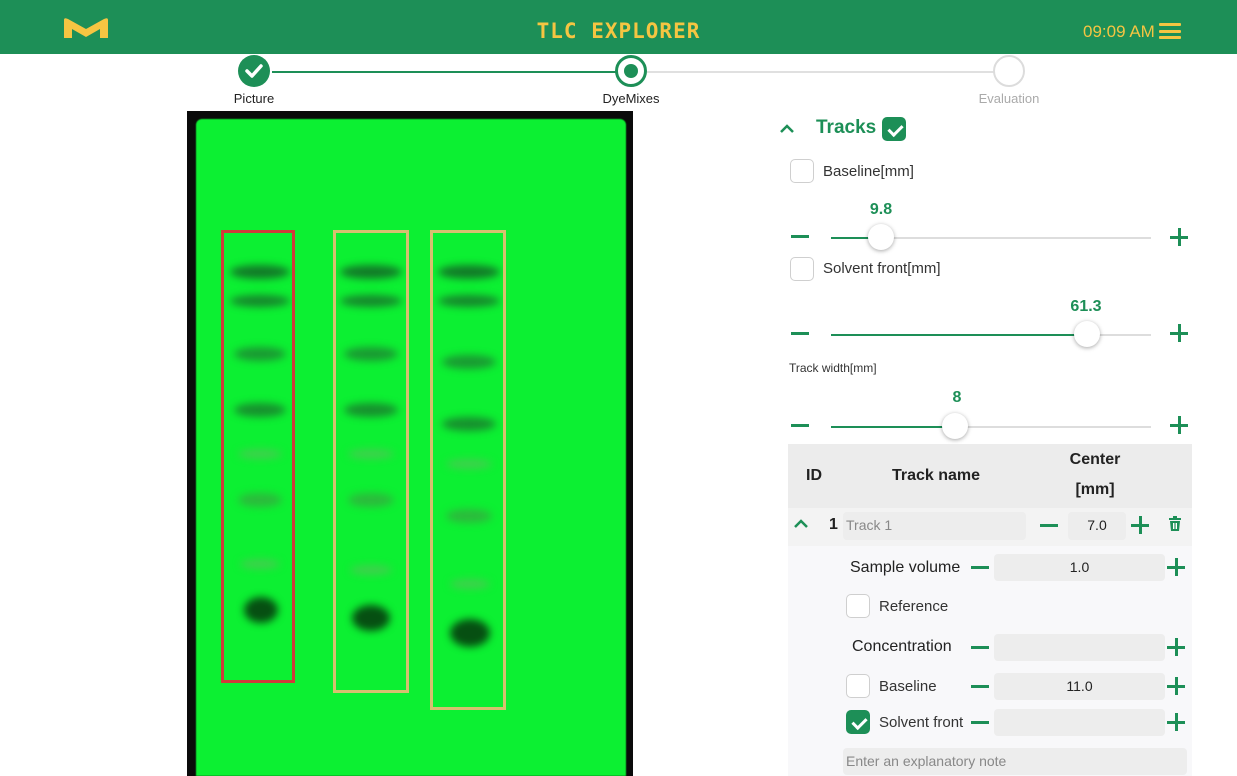 The height and width of the screenshot is (776, 1237). I want to click on top-app-bar: TLC EXPLORER 09:09 AM, so click(618, 27).